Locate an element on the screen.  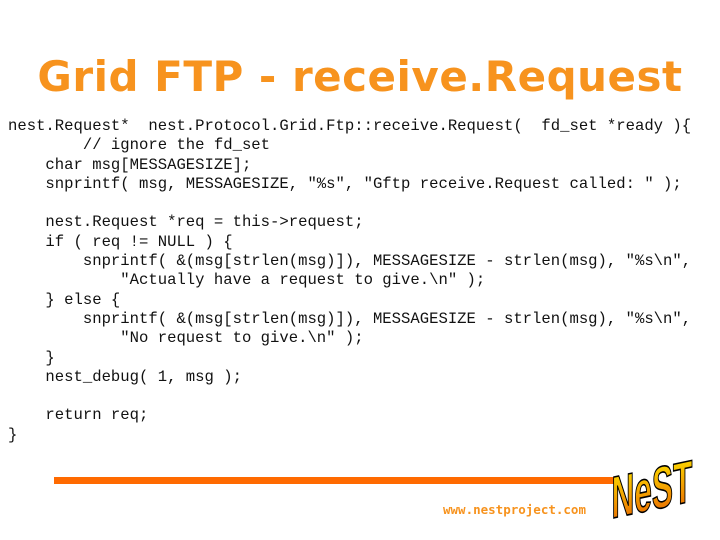
code-line: return req; is located at coordinates (78, 415).